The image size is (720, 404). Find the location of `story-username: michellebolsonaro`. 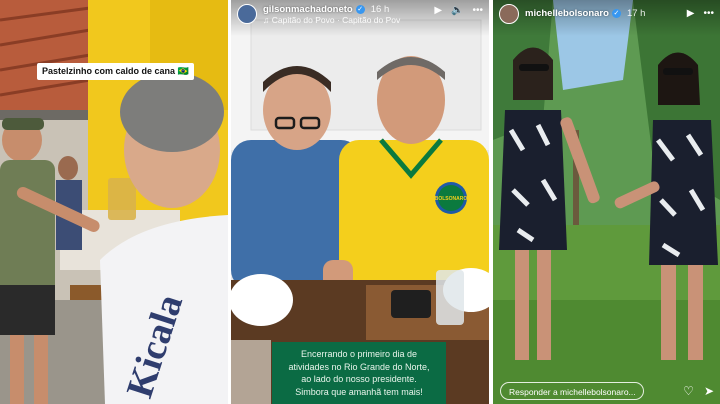

story-username: michellebolsonaro is located at coordinates (567, 13).